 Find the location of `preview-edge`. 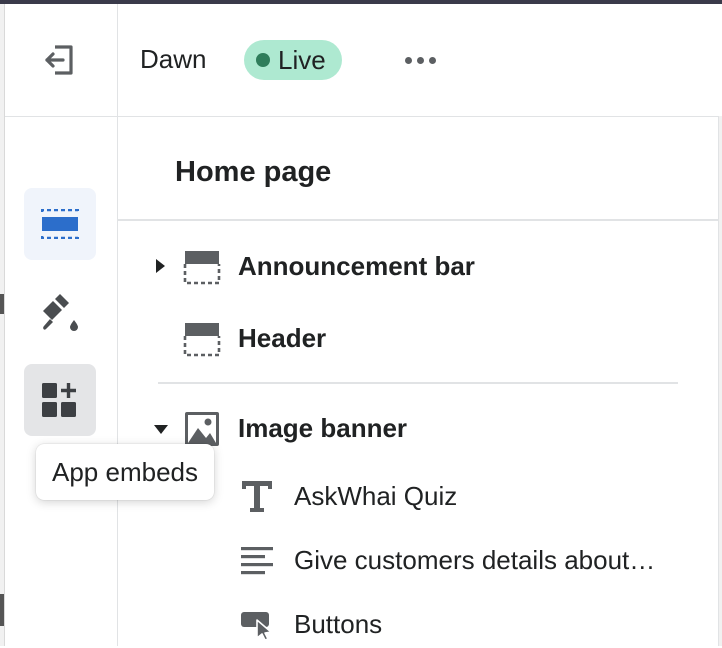

preview-edge is located at coordinates (720, 381).